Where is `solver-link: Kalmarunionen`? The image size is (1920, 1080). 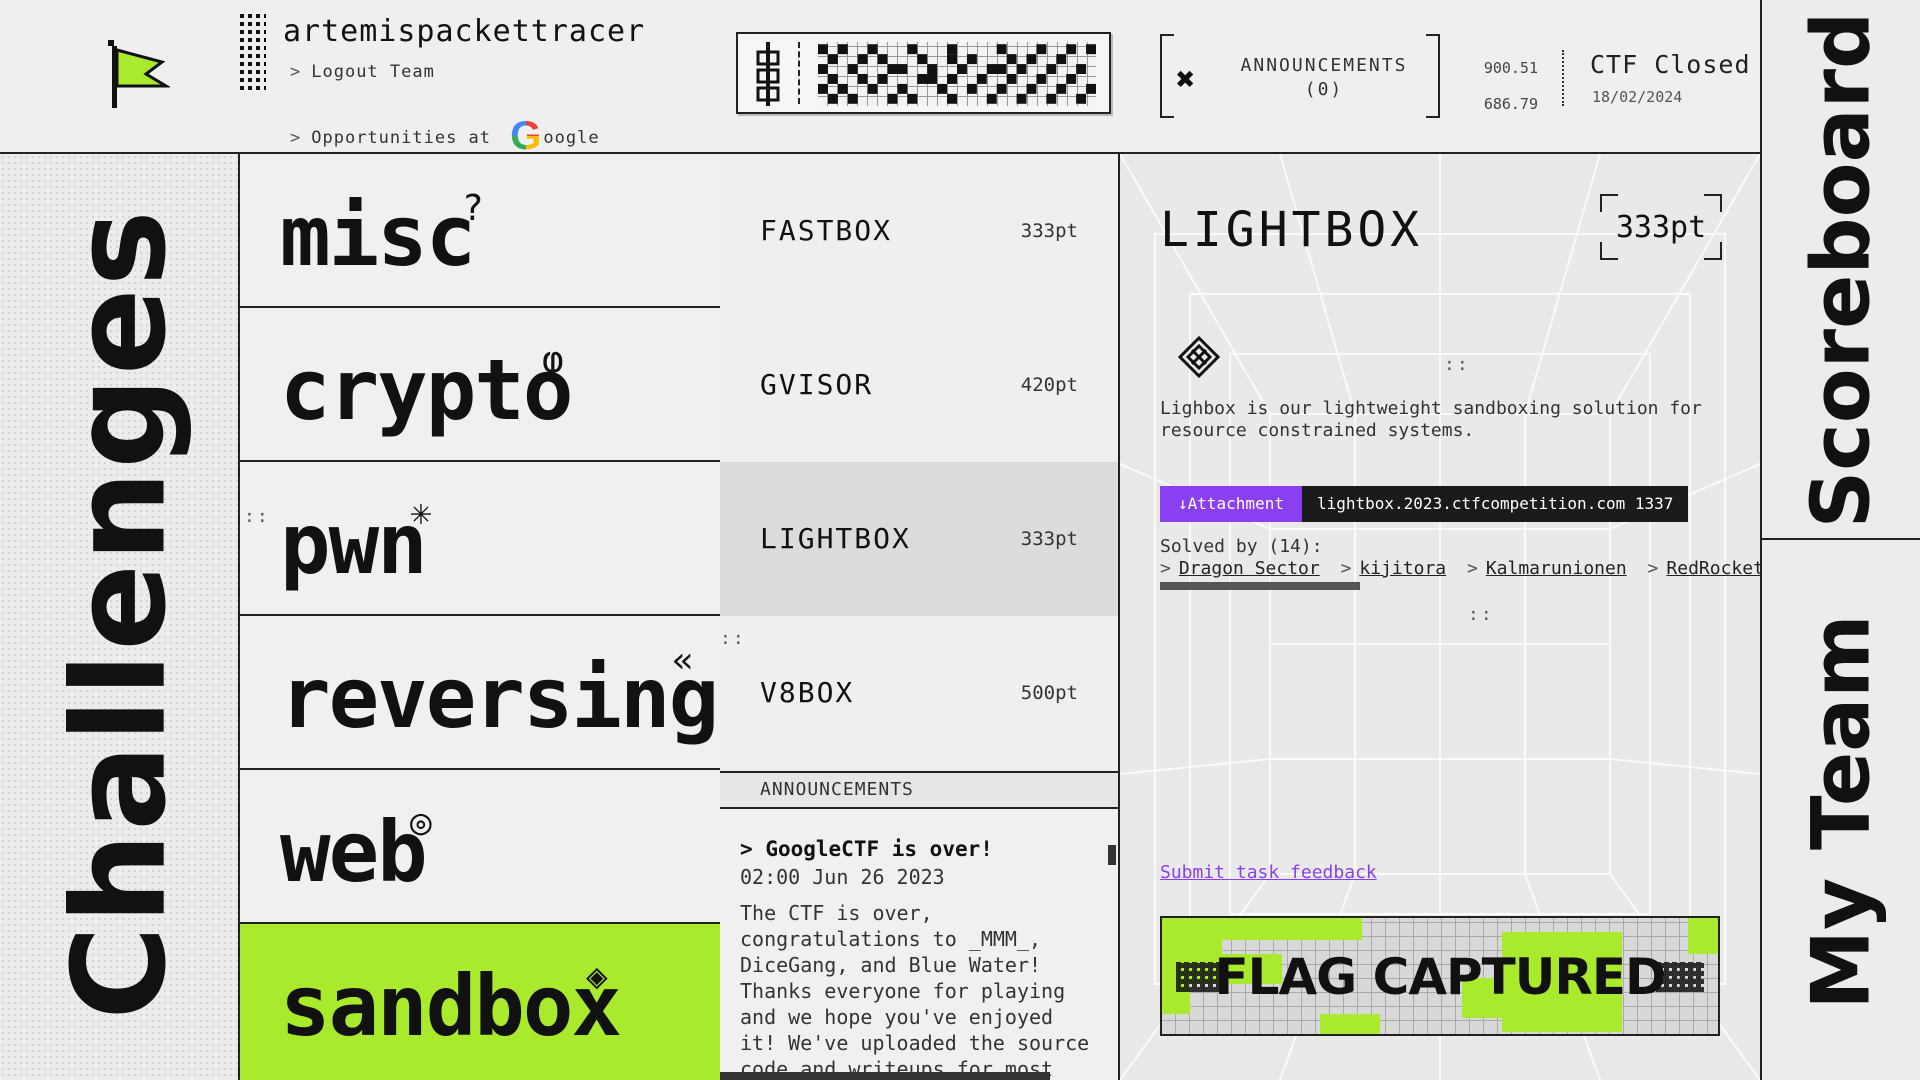 solver-link: Kalmarunionen is located at coordinates (1556, 568).